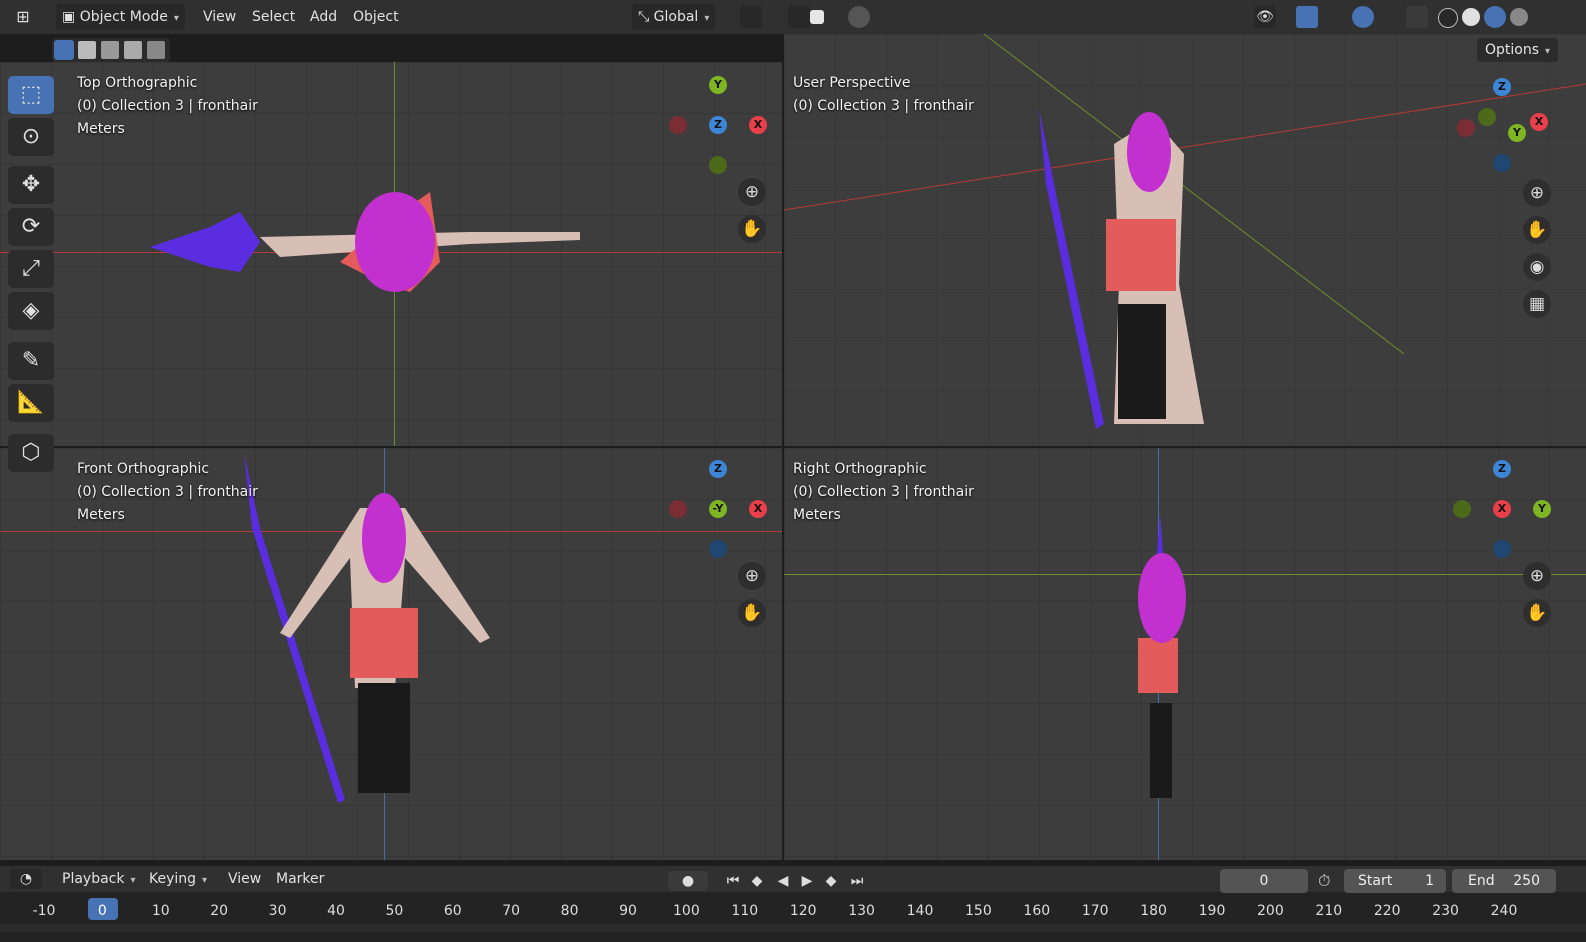 The image size is (1586, 942). Describe the element at coordinates (1548, 51) in the screenshot. I see `chevron-down-icon: ▾` at that location.